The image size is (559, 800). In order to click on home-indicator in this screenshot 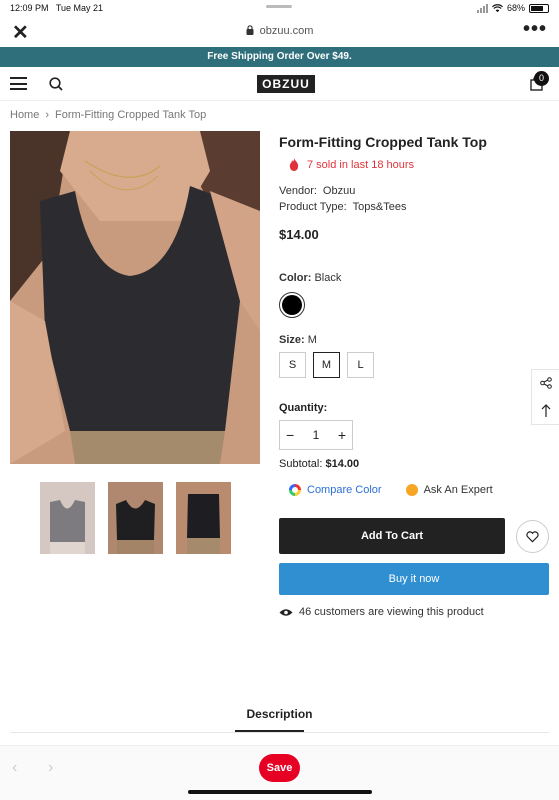, I will do `click(280, 792)`.